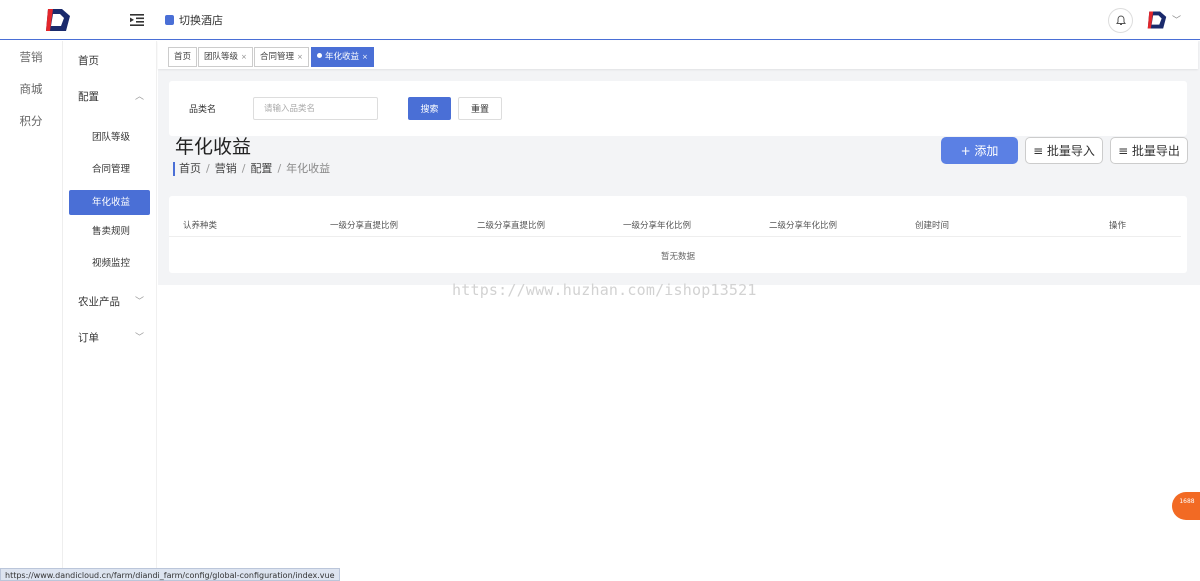 The image size is (1200, 581). What do you see at coordinates (1149, 150) in the screenshot?
I see `batch-export-button: ≡ 批量导出` at bounding box center [1149, 150].